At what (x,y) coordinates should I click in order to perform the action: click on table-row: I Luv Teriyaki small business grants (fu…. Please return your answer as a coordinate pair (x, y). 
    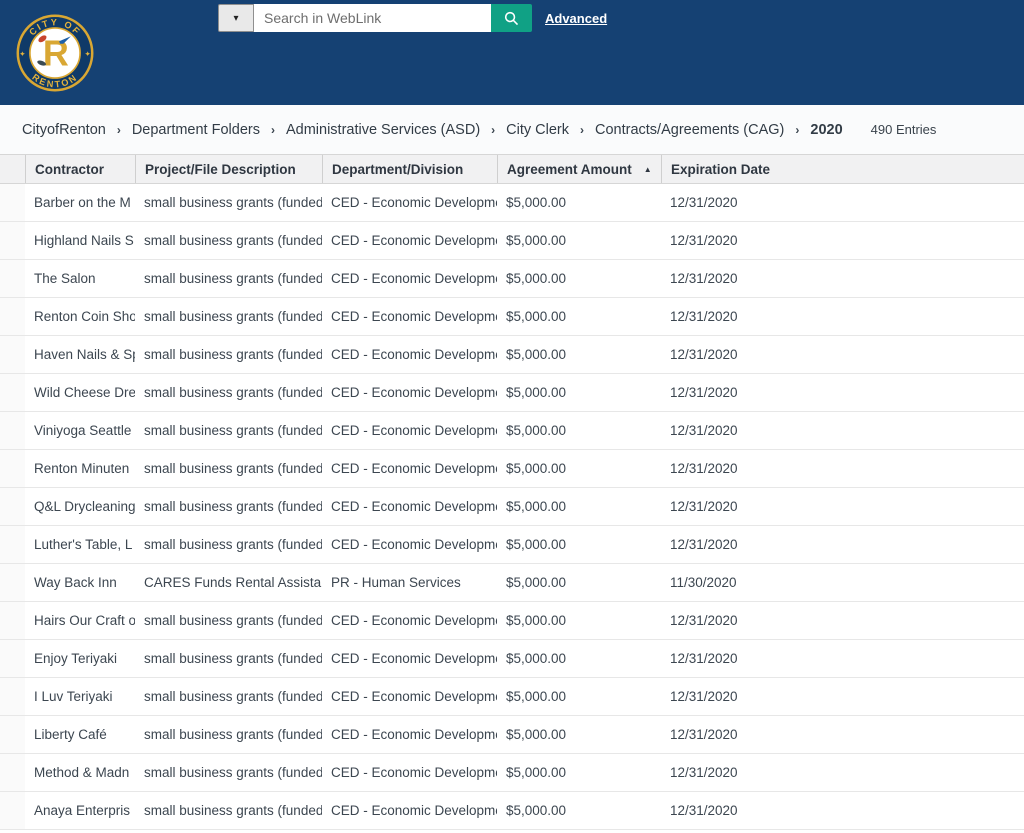
    Looking at the image, I should click on (512, 697).